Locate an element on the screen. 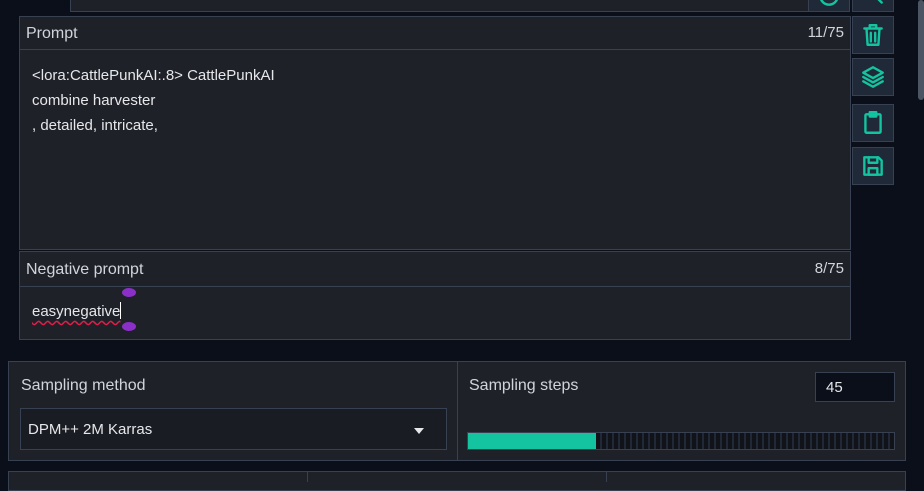  prompt-label: Prompt is located at coordinates (52, 33).